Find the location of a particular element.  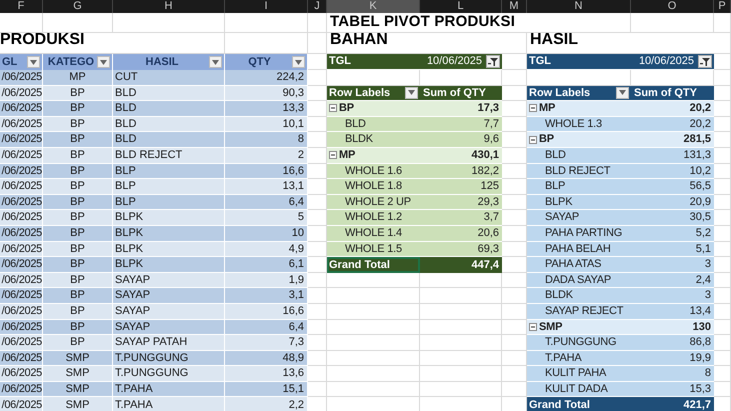

row-label-cell: T.PAHA is located at coordinates (579, 358).